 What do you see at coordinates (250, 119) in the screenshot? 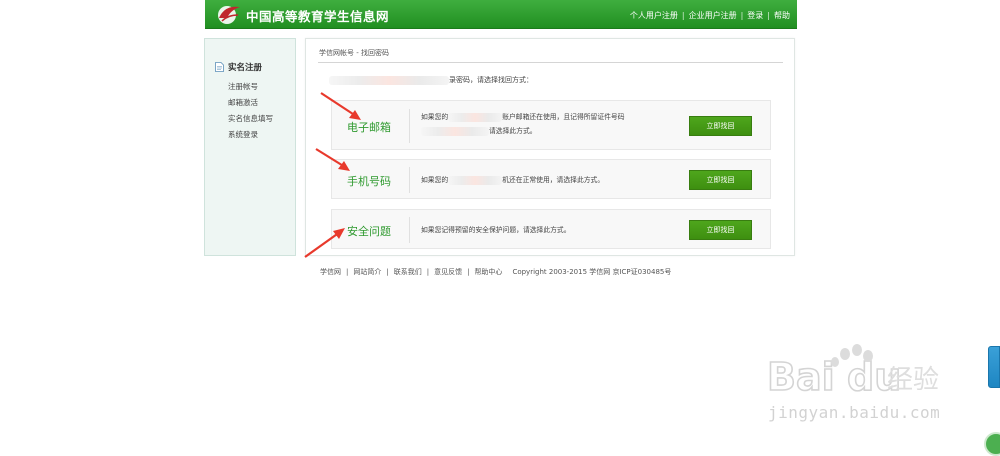
I see `sidebar-item-realname-info: 实名信息填写` at bounding box center [250, 119].